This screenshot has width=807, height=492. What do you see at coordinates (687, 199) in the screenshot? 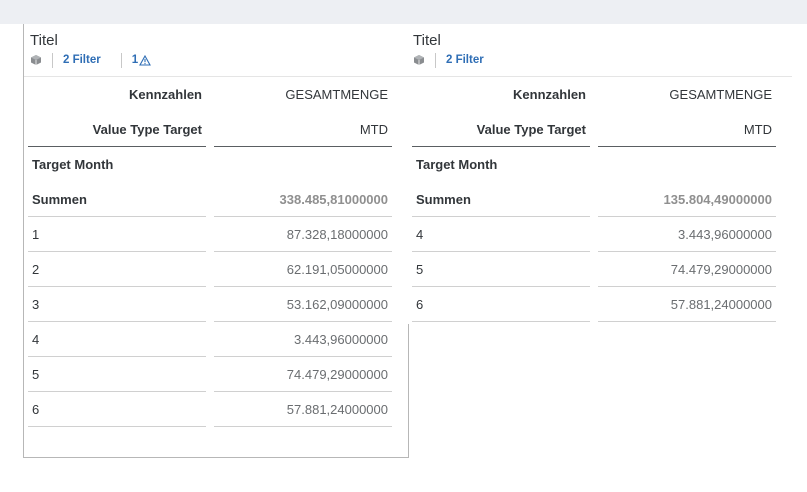
I see `total-value: 135.804,49000000` at bounding box center [687, 199].